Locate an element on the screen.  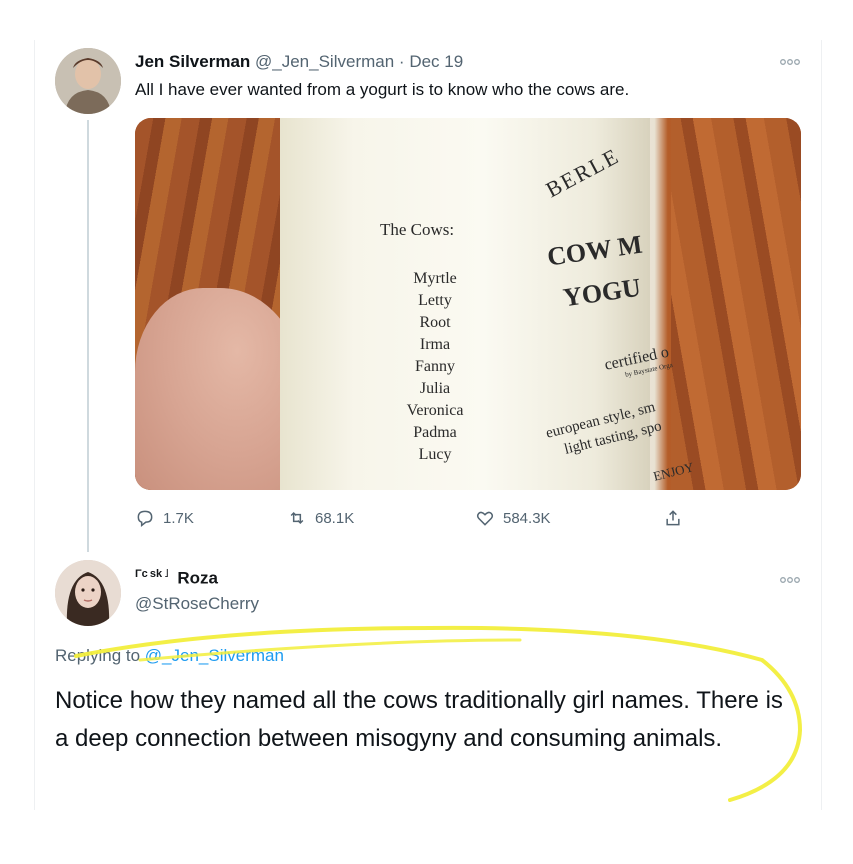
share-icon is located at coordinates (673, 518).